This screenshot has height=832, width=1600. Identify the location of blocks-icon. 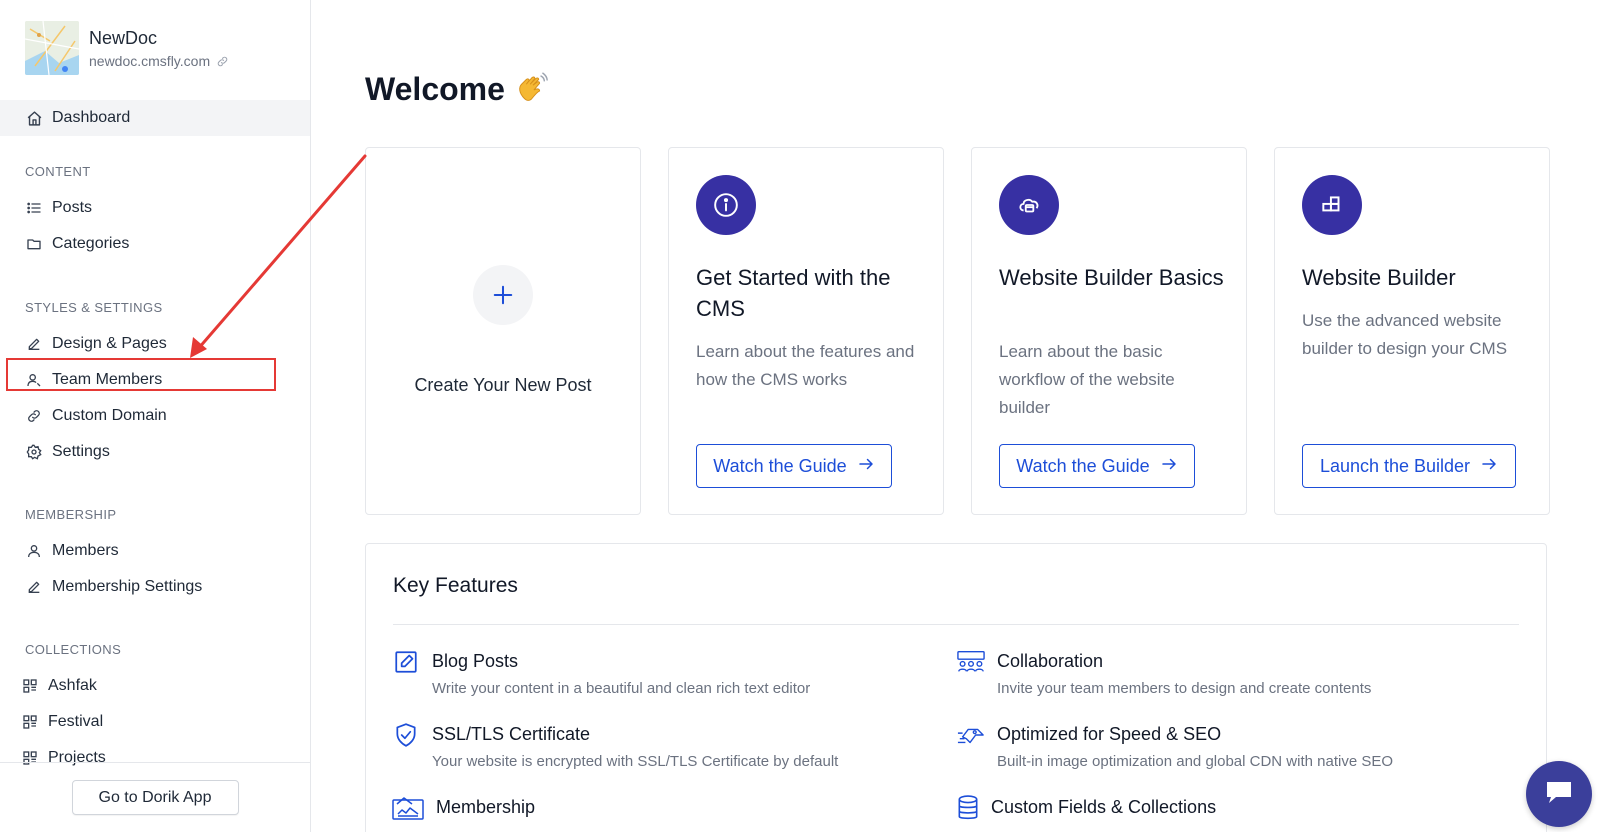
(1332, 205).